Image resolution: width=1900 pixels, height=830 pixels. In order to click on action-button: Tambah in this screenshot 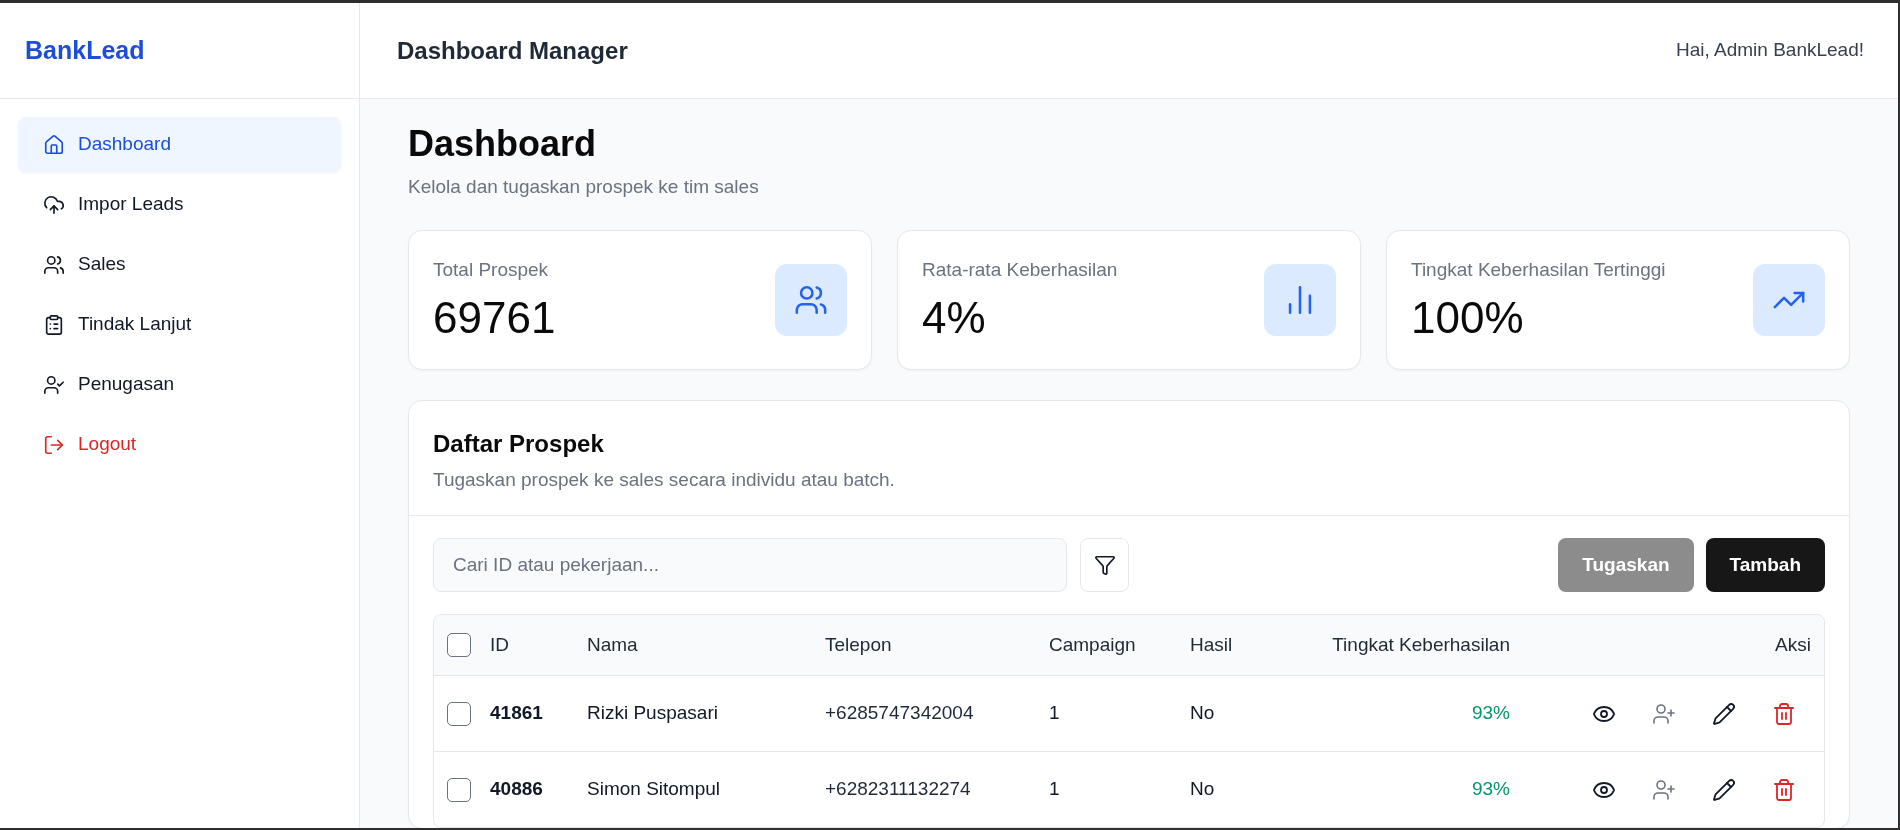, I will do `click(1765, 565)`.